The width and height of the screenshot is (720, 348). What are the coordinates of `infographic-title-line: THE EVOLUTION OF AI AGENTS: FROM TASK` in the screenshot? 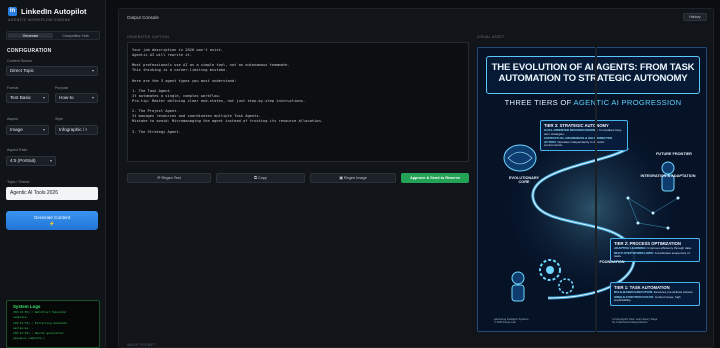 It's located at (593, 67).